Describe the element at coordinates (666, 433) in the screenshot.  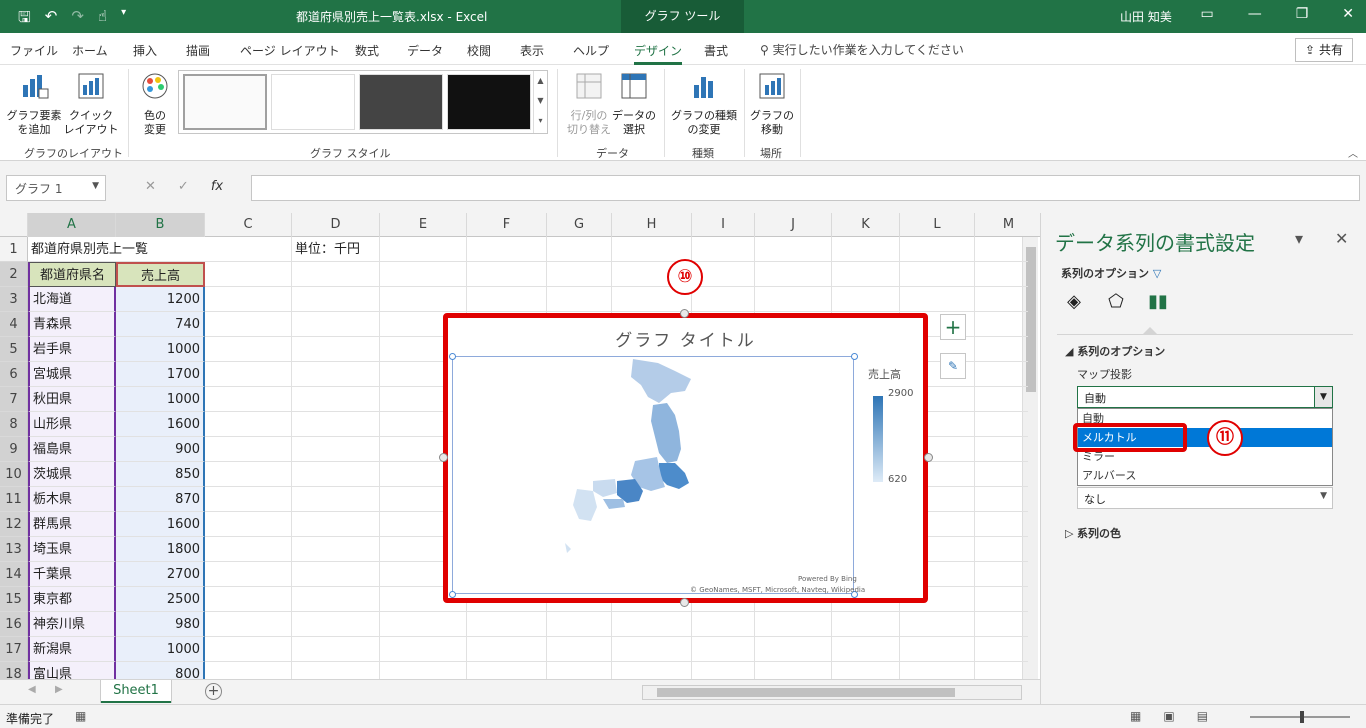
I see `map-region-tohoku` at that location.